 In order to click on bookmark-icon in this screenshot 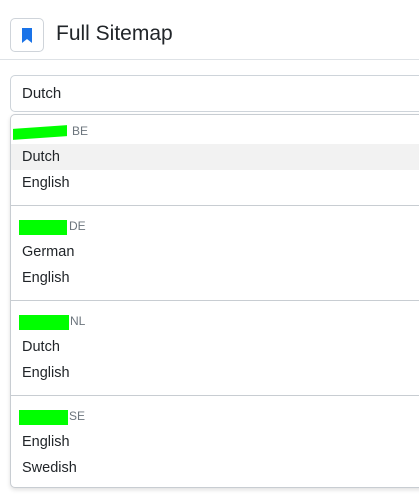, I will do `click(27, 35)`.